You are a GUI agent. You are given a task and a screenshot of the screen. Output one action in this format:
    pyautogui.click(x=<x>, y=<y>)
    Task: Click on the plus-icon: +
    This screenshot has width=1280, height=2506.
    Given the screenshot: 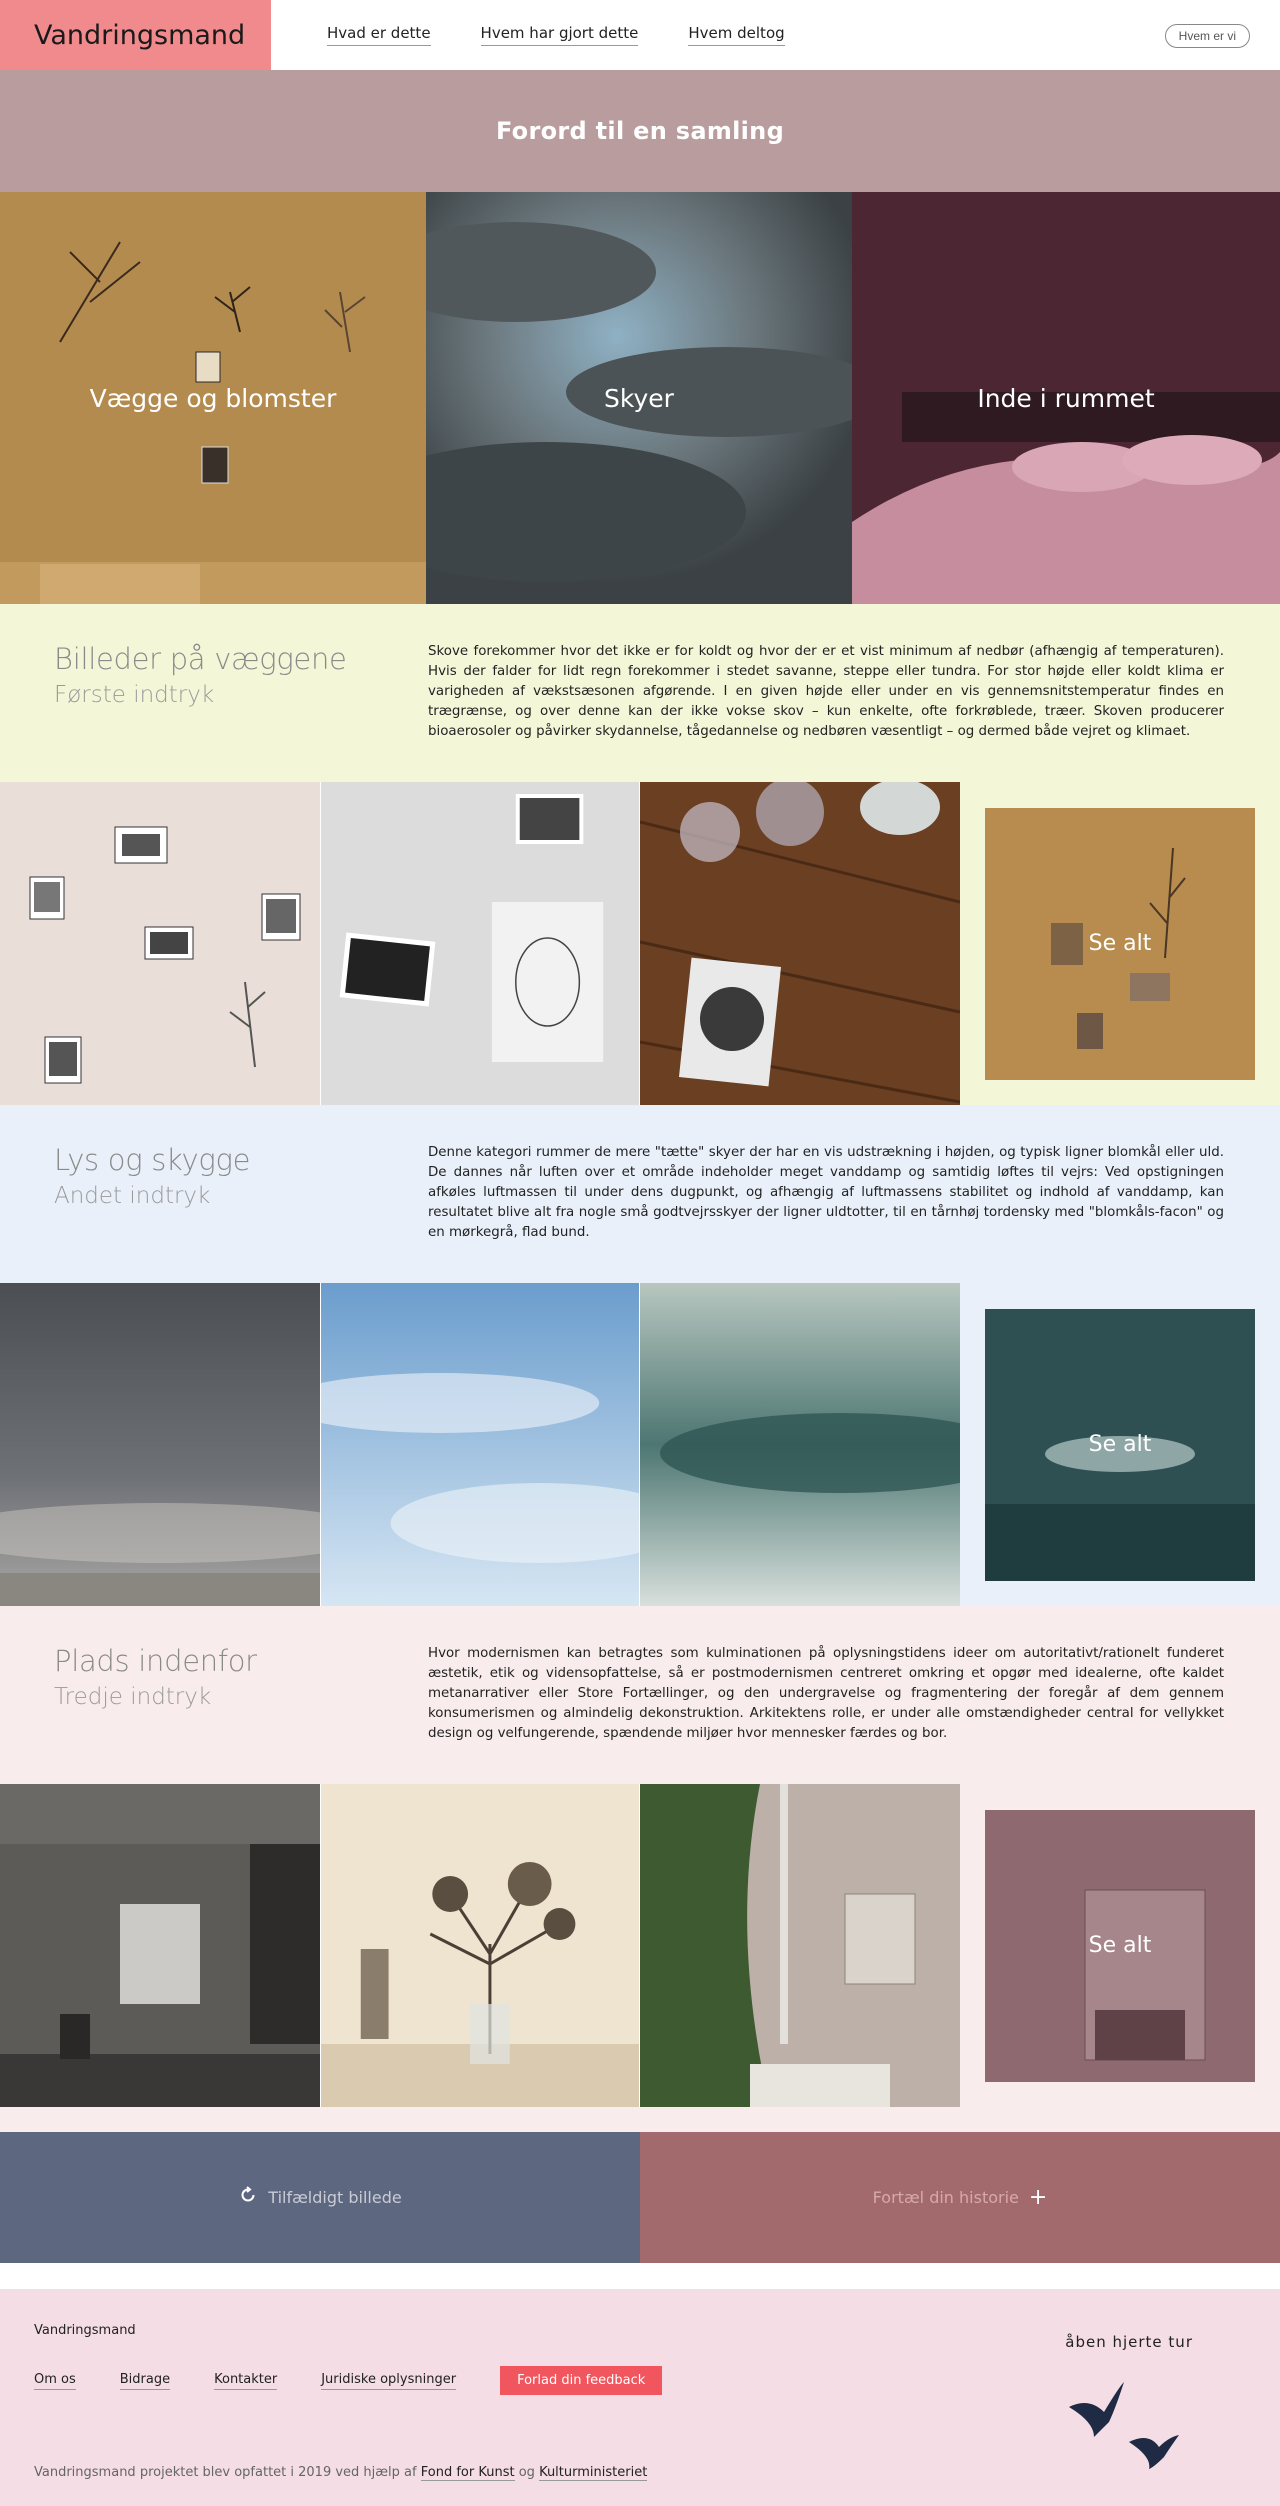 What is the action you would take?
    pyautogui.click(x=1038, y=2197)
    